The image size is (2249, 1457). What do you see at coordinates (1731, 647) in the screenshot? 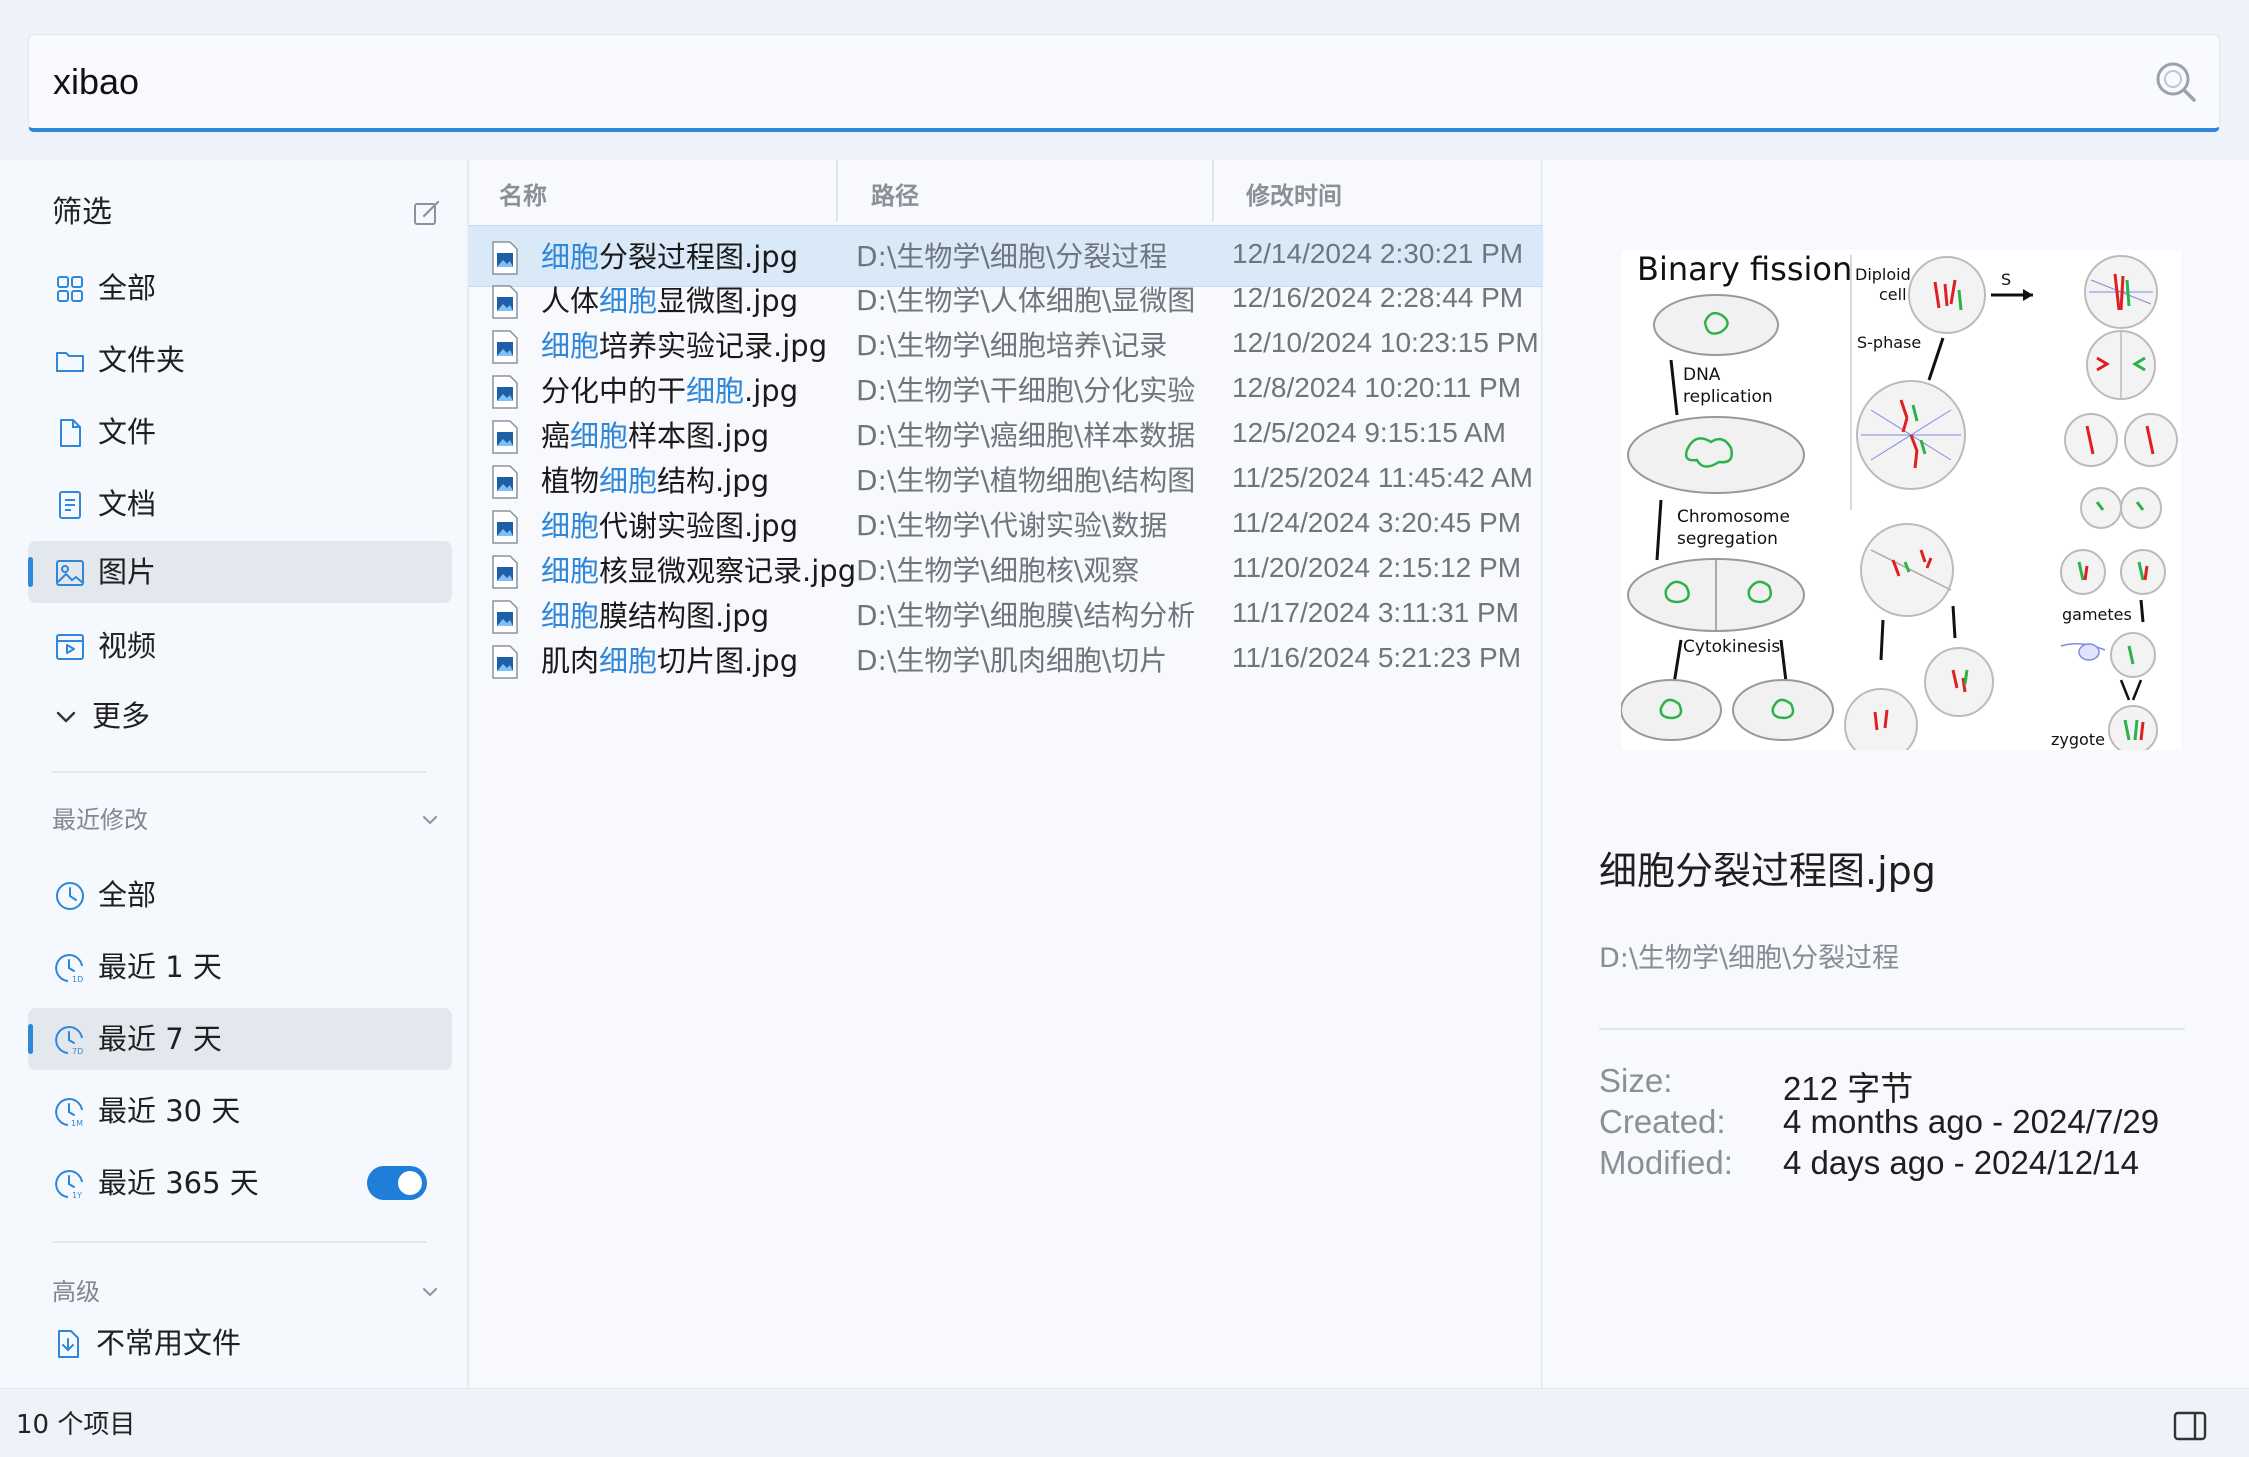
I see `svg-text: Cytokinesis` at bounding box center [1731, 647].